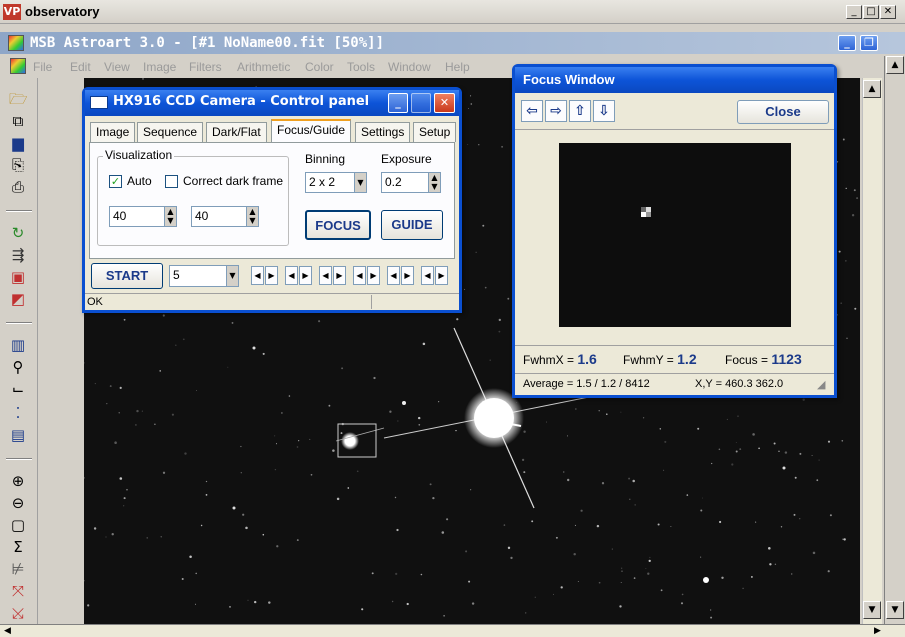 The width and height of the screenshot is (905, 637). I want to click on zoom-in-icon: ⊕, so click(18, 481).